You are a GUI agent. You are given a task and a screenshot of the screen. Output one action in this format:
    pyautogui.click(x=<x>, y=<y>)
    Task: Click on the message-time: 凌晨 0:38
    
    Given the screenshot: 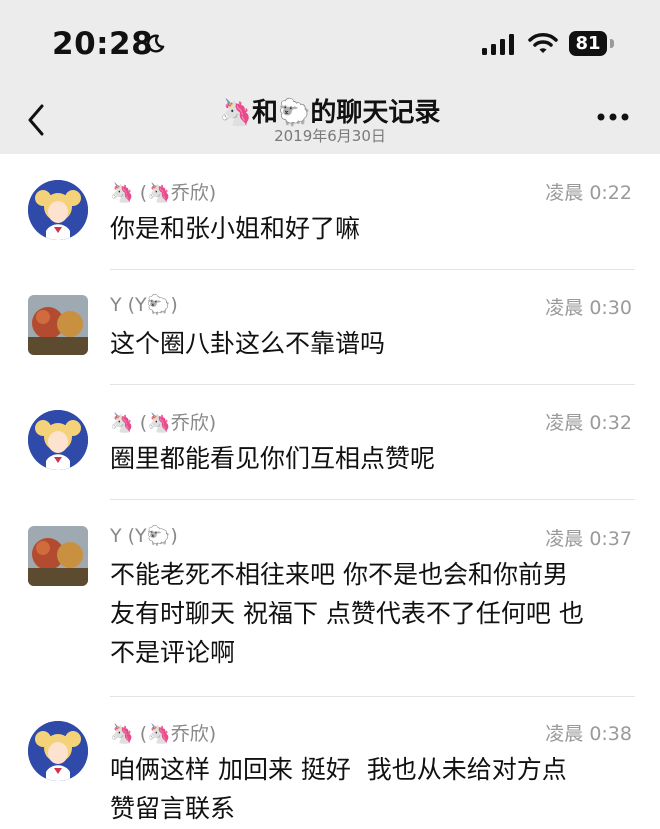 What is the action you would take?
    pyautogui.click(x=588, y=734)
    